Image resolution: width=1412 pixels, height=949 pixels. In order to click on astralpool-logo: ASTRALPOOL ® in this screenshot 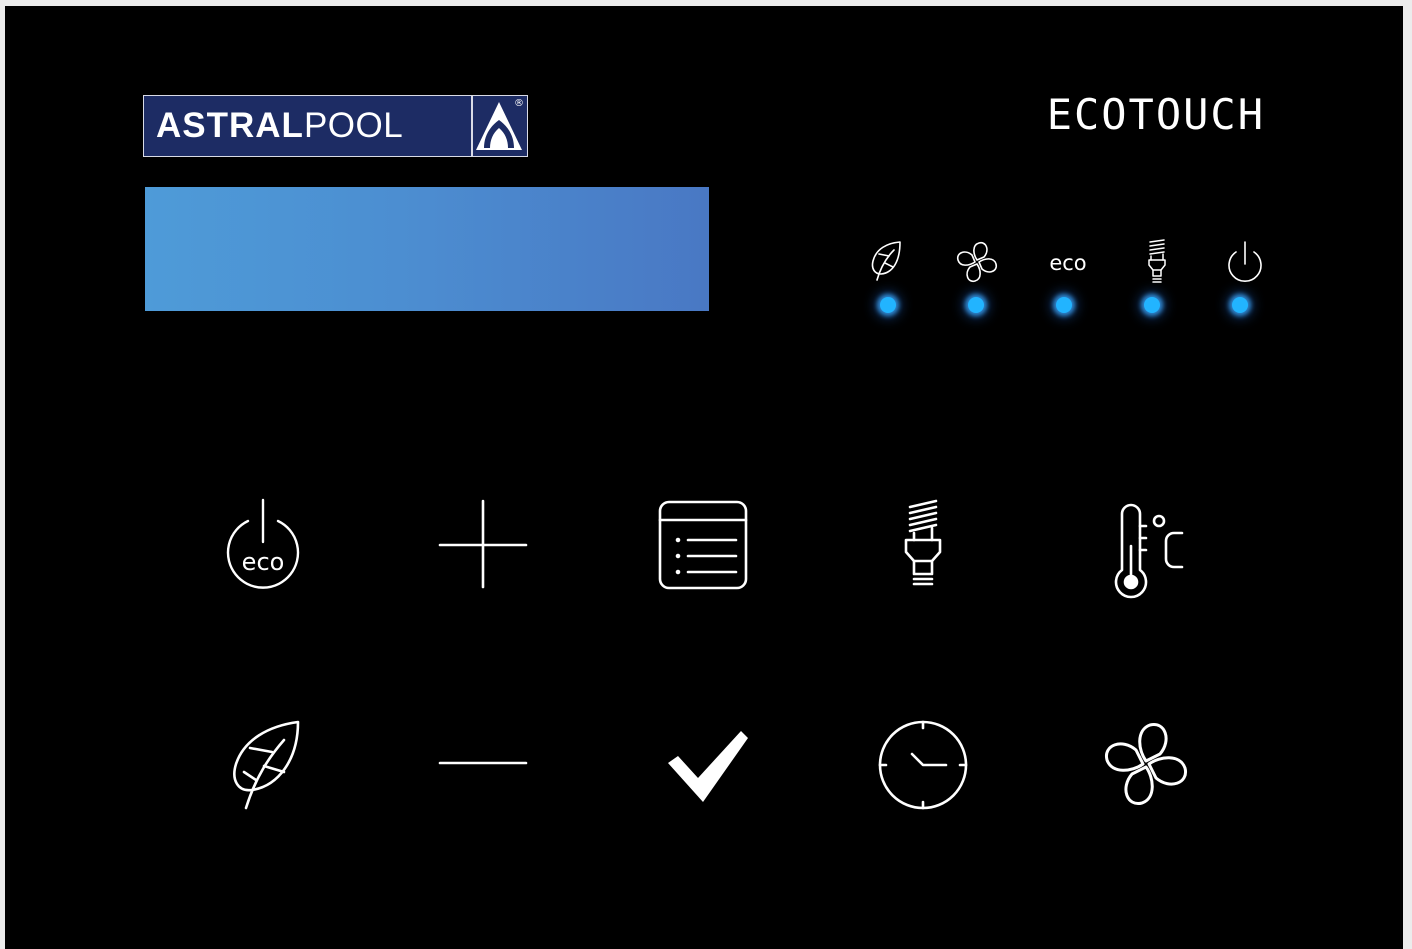, I will do `click(335, 126)`.